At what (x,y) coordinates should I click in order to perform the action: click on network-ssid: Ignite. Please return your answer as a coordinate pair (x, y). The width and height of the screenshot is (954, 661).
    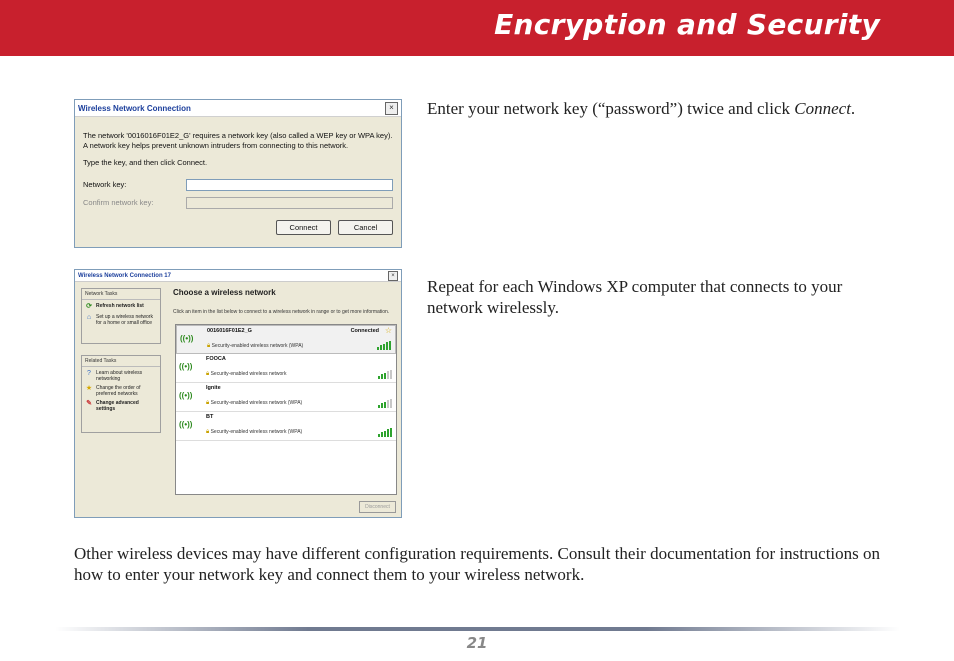
    Looking at the image, I should click on (213, 388).